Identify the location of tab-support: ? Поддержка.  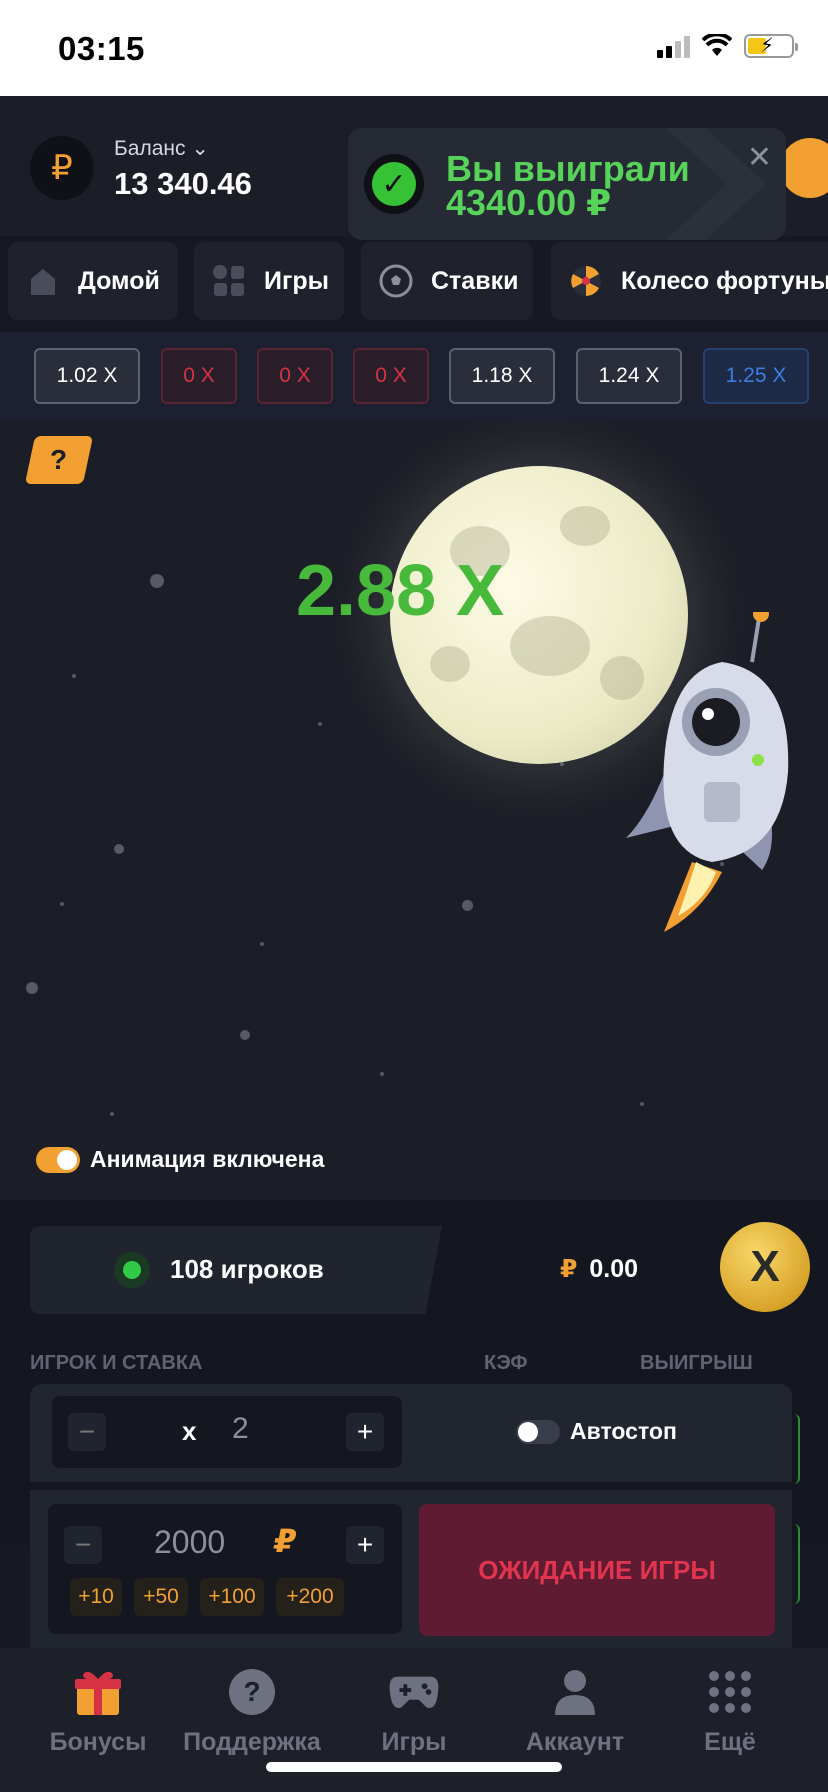
(252, 1711).